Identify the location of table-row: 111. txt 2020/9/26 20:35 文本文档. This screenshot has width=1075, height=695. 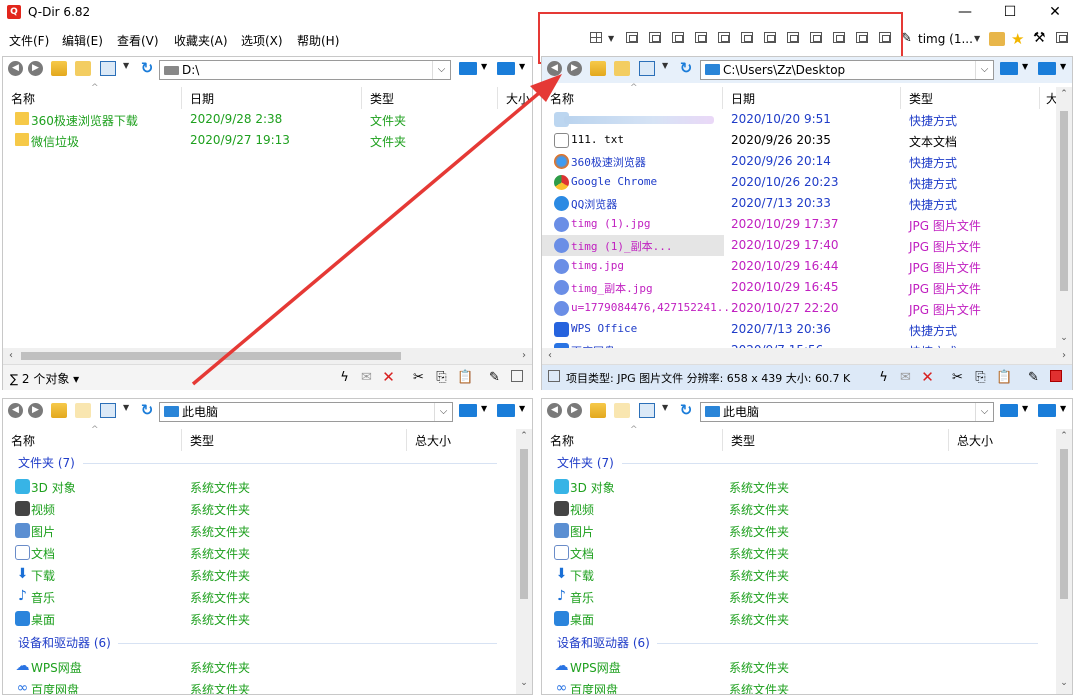
(799, 140).